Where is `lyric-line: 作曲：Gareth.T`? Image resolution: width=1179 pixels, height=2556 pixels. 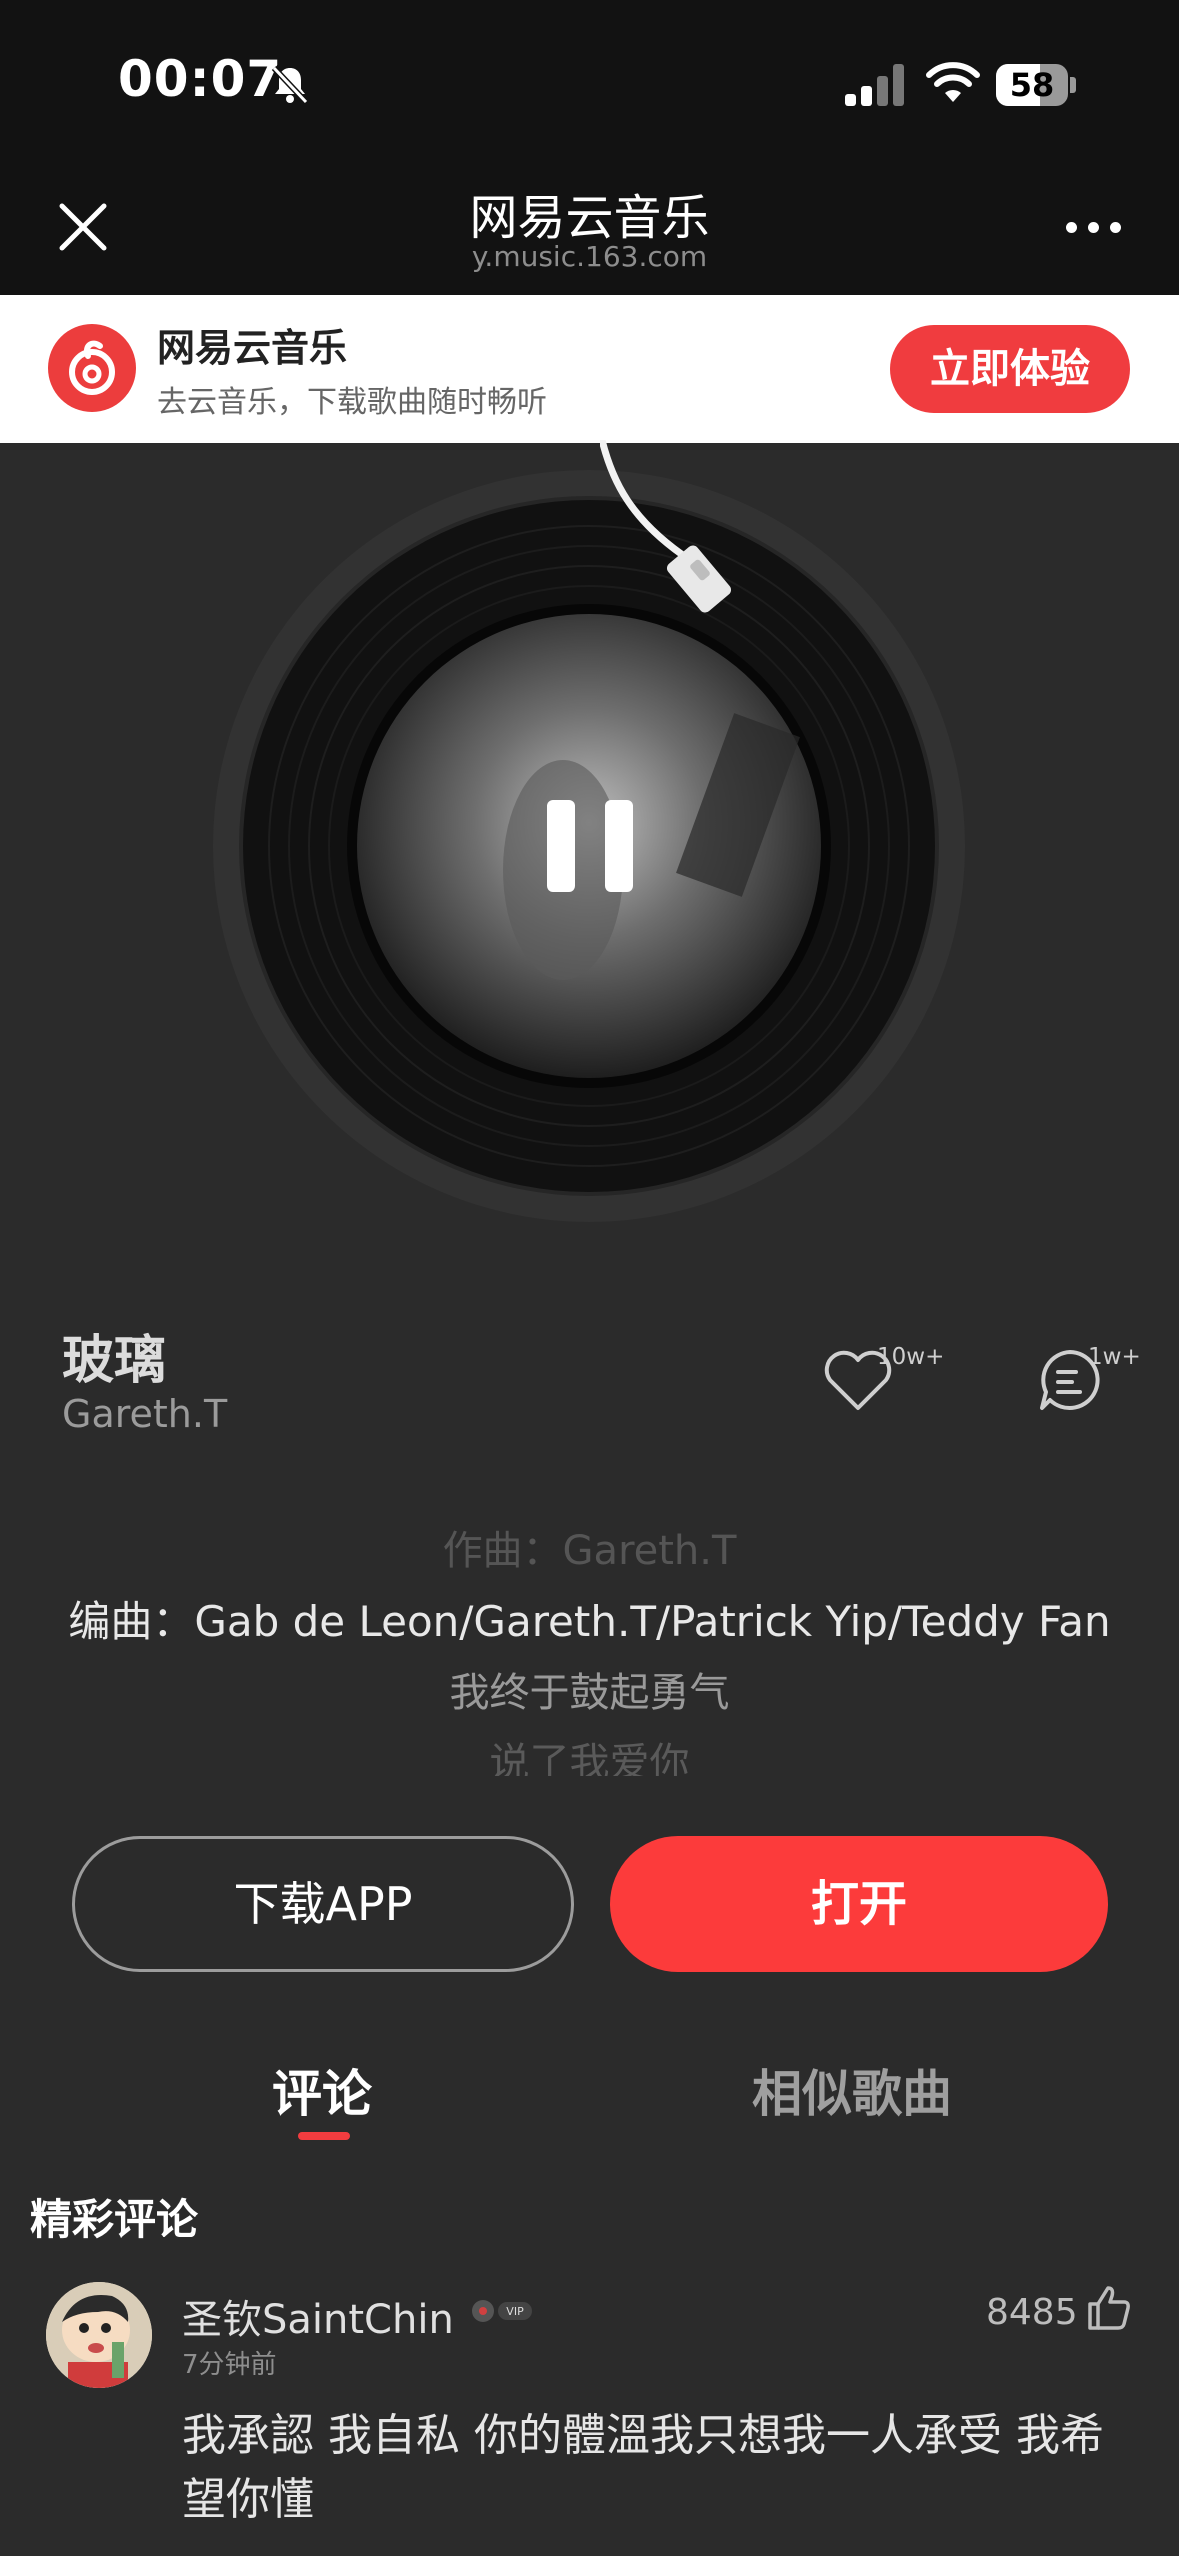
lyric-line: 作曲：Gareth.T is located at coordinates (589, 1551).